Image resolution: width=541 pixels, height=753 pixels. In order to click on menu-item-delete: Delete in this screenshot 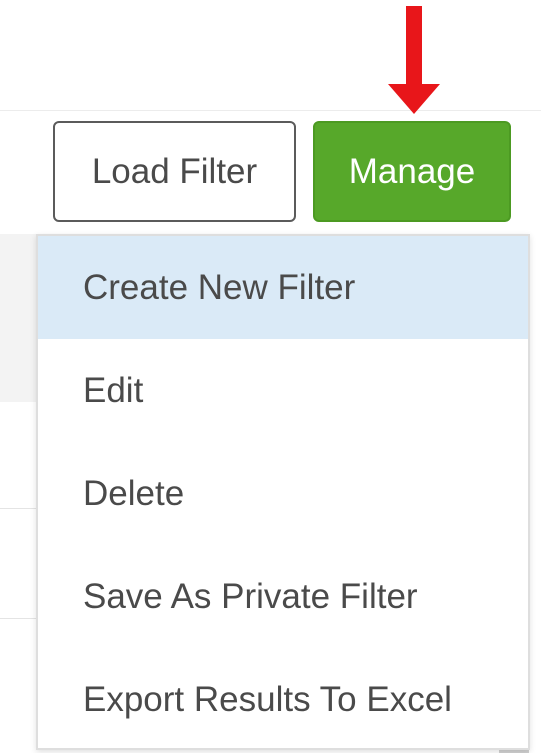, I will do `click(283, 493)`.